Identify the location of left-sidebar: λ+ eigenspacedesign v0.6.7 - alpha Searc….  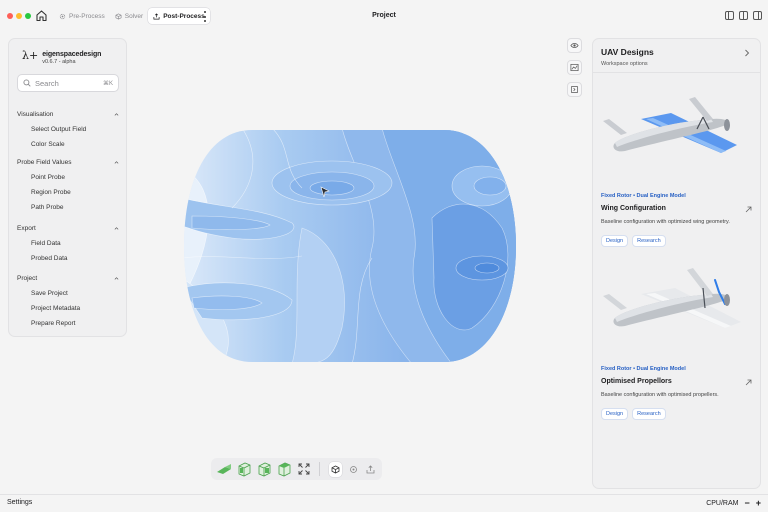
(67, 187).